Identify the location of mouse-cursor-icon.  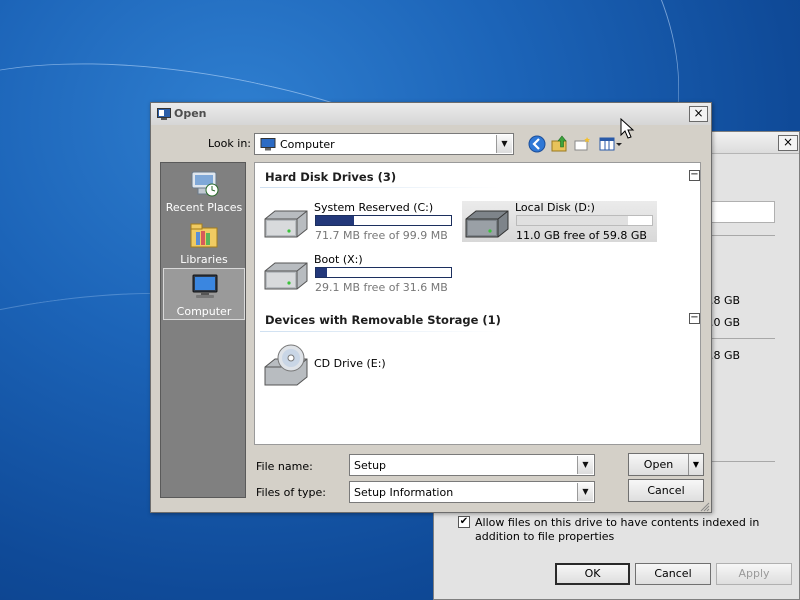
(627, 128).